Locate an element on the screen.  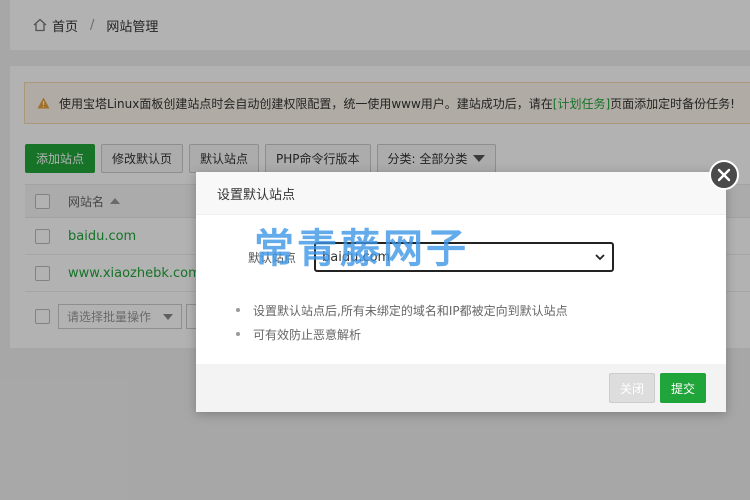
list-item: 可有效防止恶意解析 is located at coordinates (402, 334).